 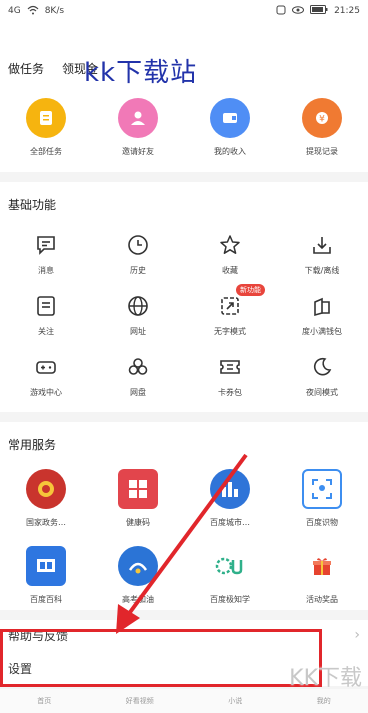 I want to click on basic-label: 历史, so click(x=138, y=270).